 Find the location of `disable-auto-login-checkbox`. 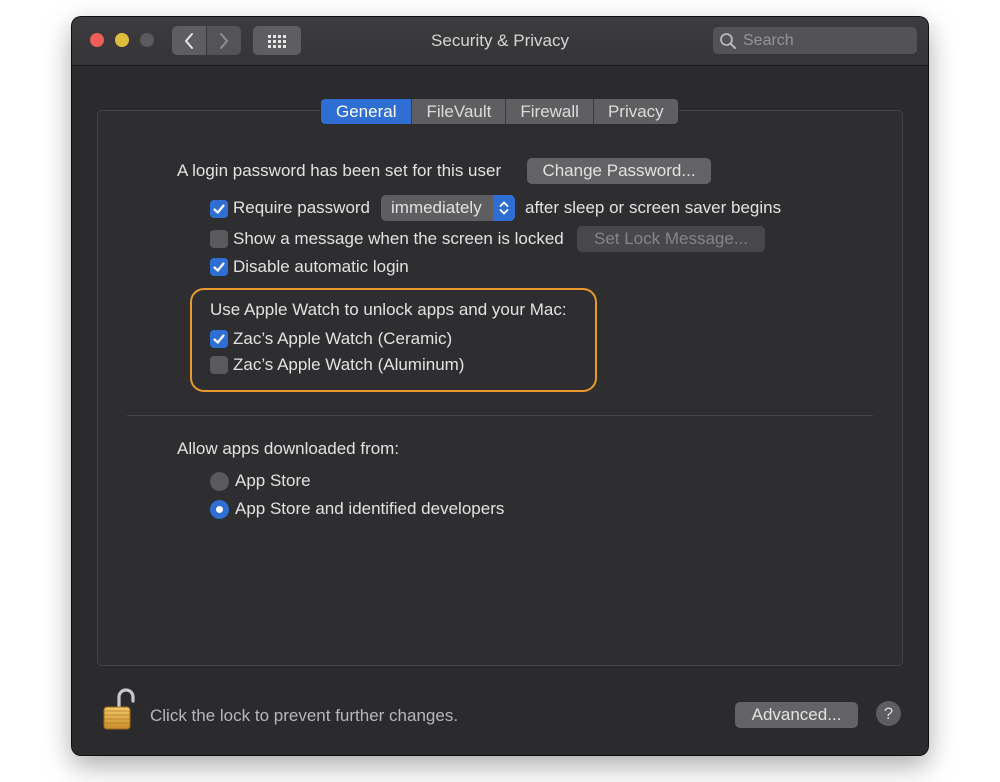

disable-auto-login-checkbox is located at coordinates (219, 267).